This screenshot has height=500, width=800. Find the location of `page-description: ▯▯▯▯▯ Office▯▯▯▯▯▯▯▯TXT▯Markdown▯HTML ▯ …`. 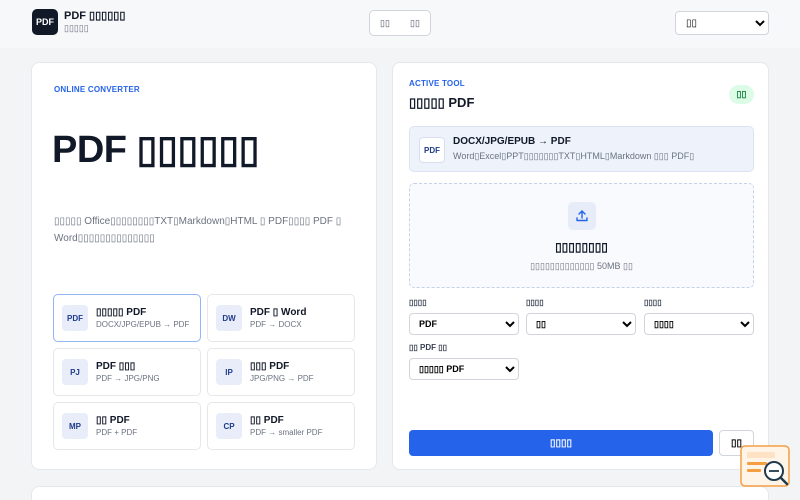

page-description: ▯▯▯▯▯ Office▯▯▯▯▯▯▯▯TXT▯Markdown▯HTML ▯ … is located at coordinates (198, 230).